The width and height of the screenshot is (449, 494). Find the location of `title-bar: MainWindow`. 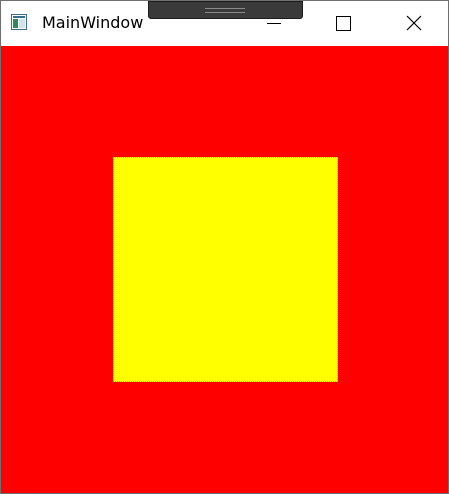

title-bar: MainWindow is located at coordinates (224, 23).